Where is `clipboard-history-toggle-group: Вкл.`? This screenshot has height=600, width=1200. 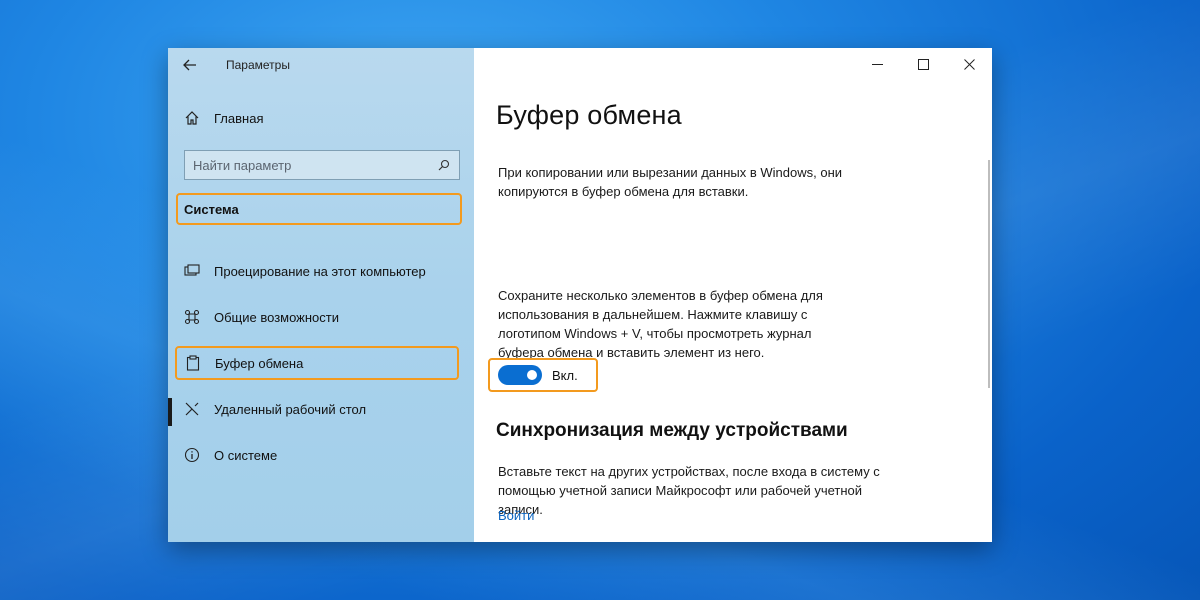 clipboard-history-toggle-group: Вкл. is located at coordinates (543, 375).